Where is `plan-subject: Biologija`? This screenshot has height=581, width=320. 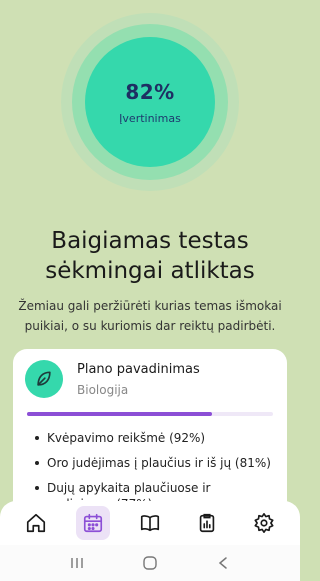 plan-subject: Biologija is located at coordinates (103, 389).